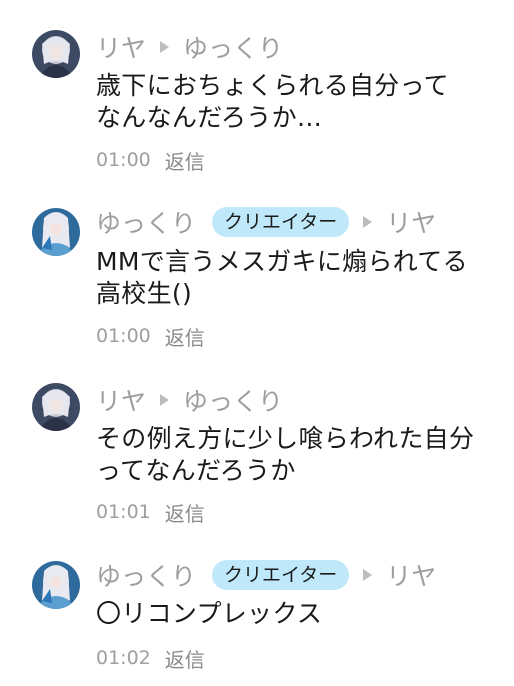 The width and height of the screenshot is (514, 686). Describe the element at coordinates (285, 438) in the screenshot. I see `comment-text-line: その例え方に少し喰らわれた自分` at that location.